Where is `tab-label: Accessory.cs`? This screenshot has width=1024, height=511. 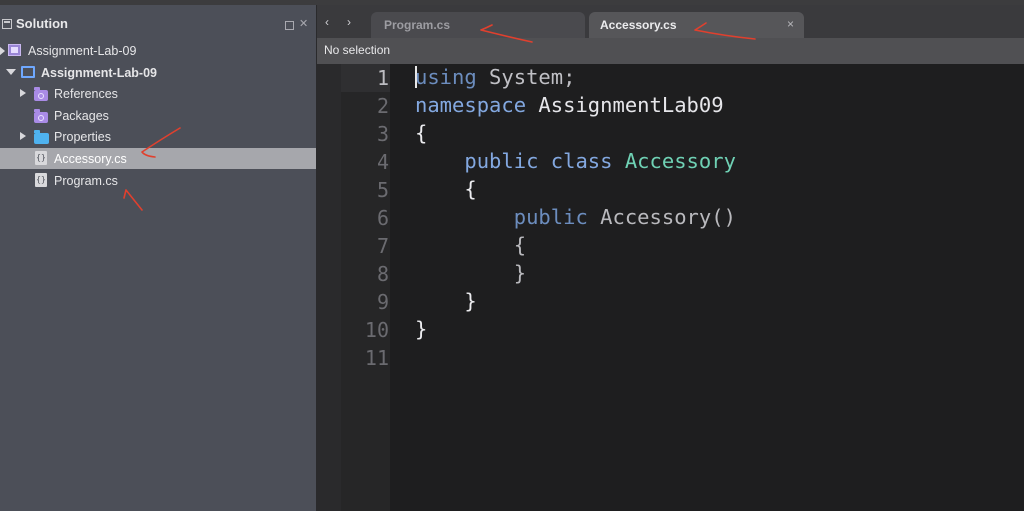 tab-label: Accessory.cs is located at coordinates (638, 25).